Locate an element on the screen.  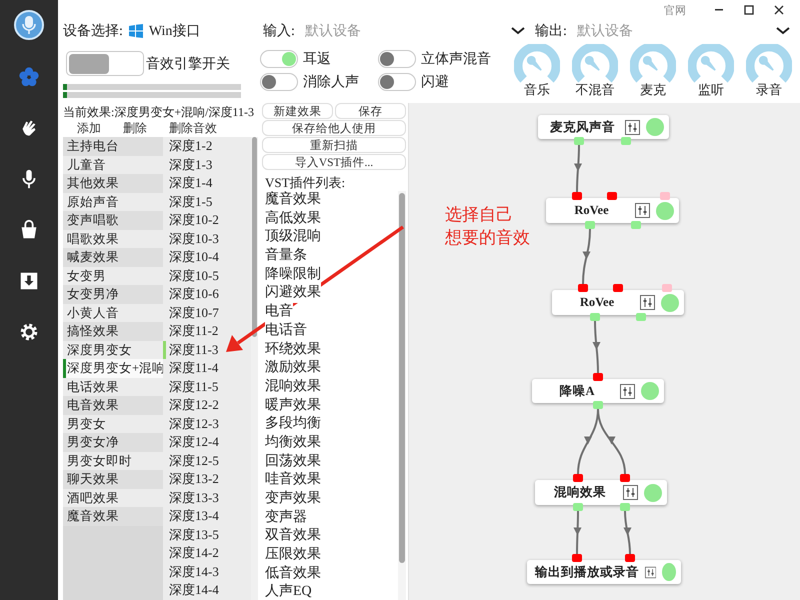
engine-toggle is located at coordinates (105, 63).